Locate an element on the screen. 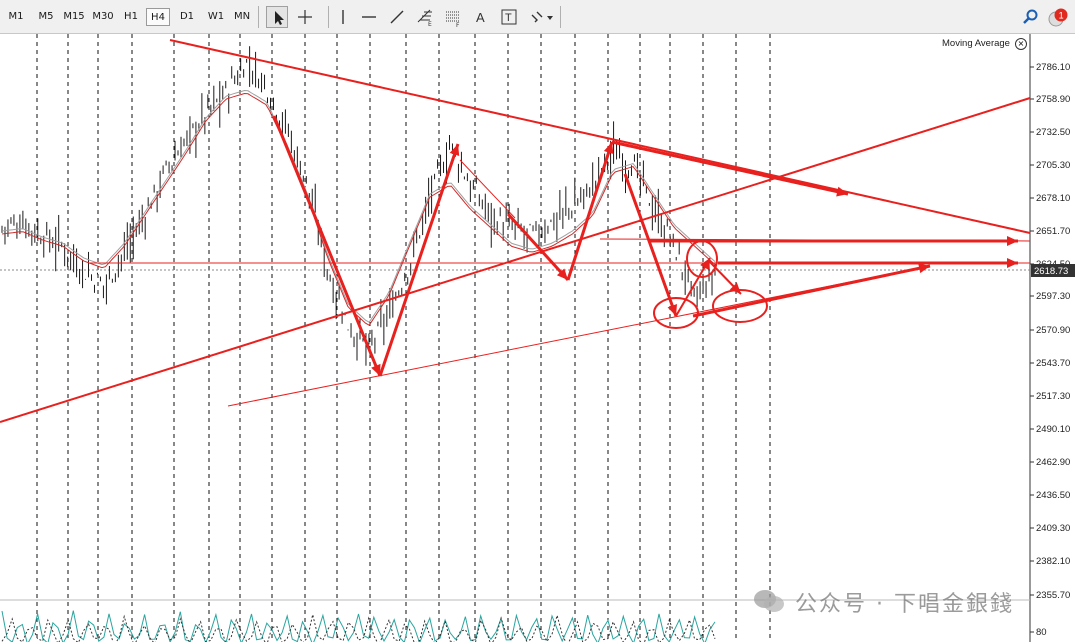 This screenshot has width=1075, height=642. text-label-icon: T is located at coordinates (509, 17).